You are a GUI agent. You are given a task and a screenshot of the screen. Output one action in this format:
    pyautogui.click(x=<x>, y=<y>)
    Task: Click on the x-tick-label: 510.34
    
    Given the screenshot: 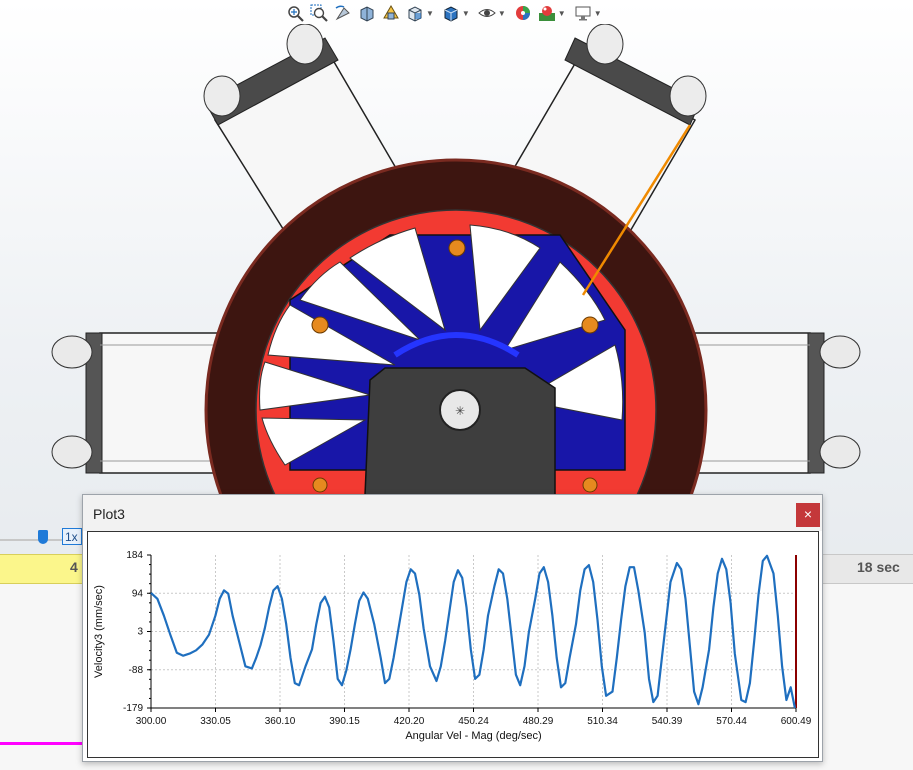 What is the action you would take?
    pyautogui.click(x=602, y=721)
    